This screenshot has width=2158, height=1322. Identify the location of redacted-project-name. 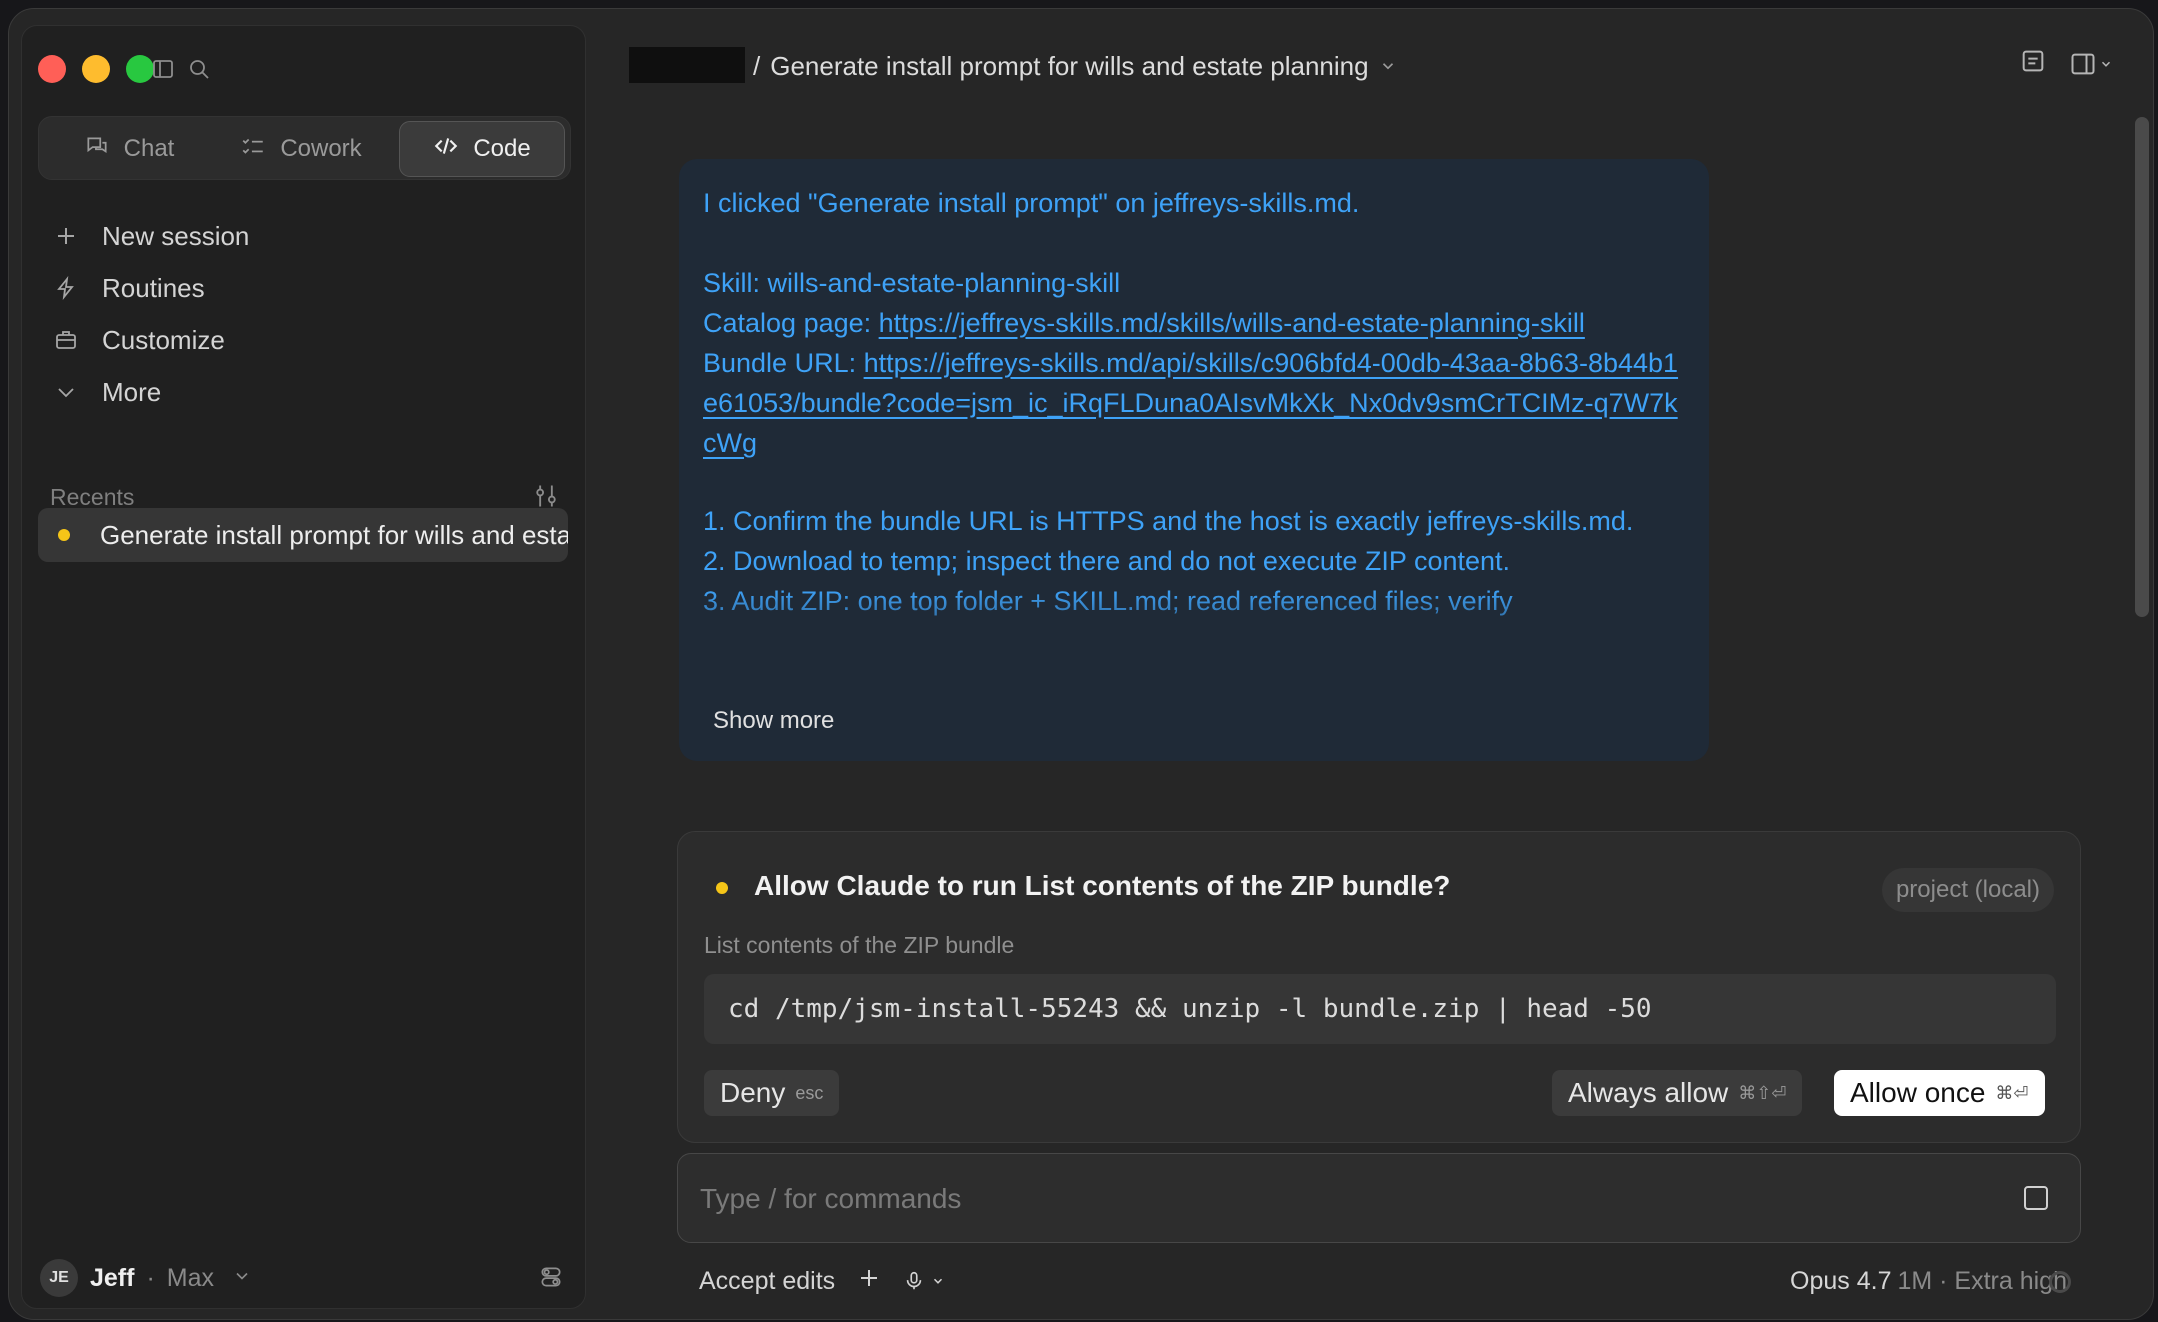
(687, 65).